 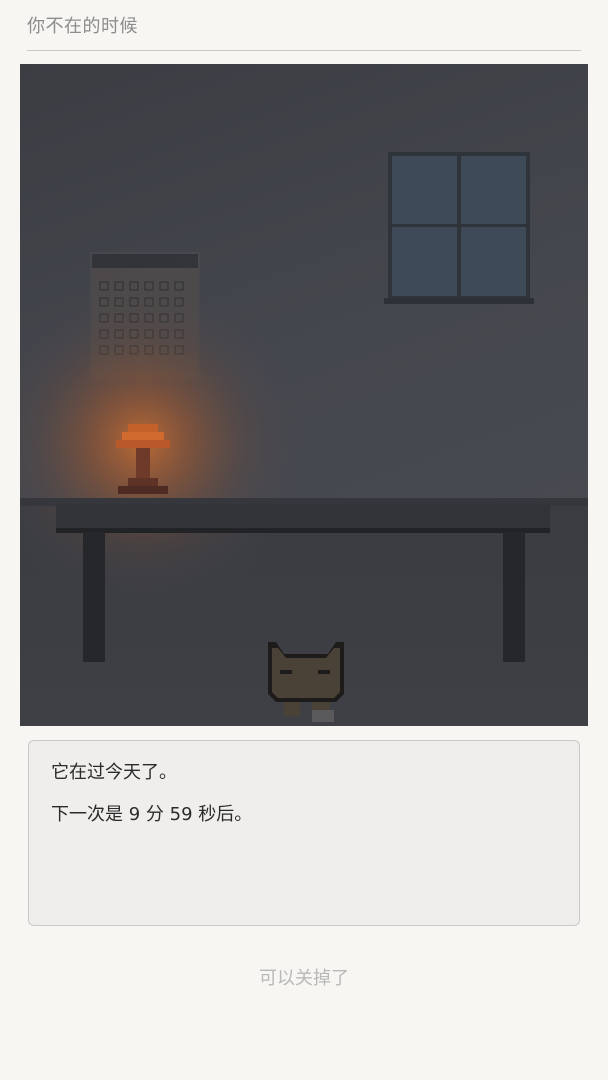 What do you see at coordinates (304, 977) in the screenshot?
I see `close-button: 可以关掉了` at bounding box center [304, 977].